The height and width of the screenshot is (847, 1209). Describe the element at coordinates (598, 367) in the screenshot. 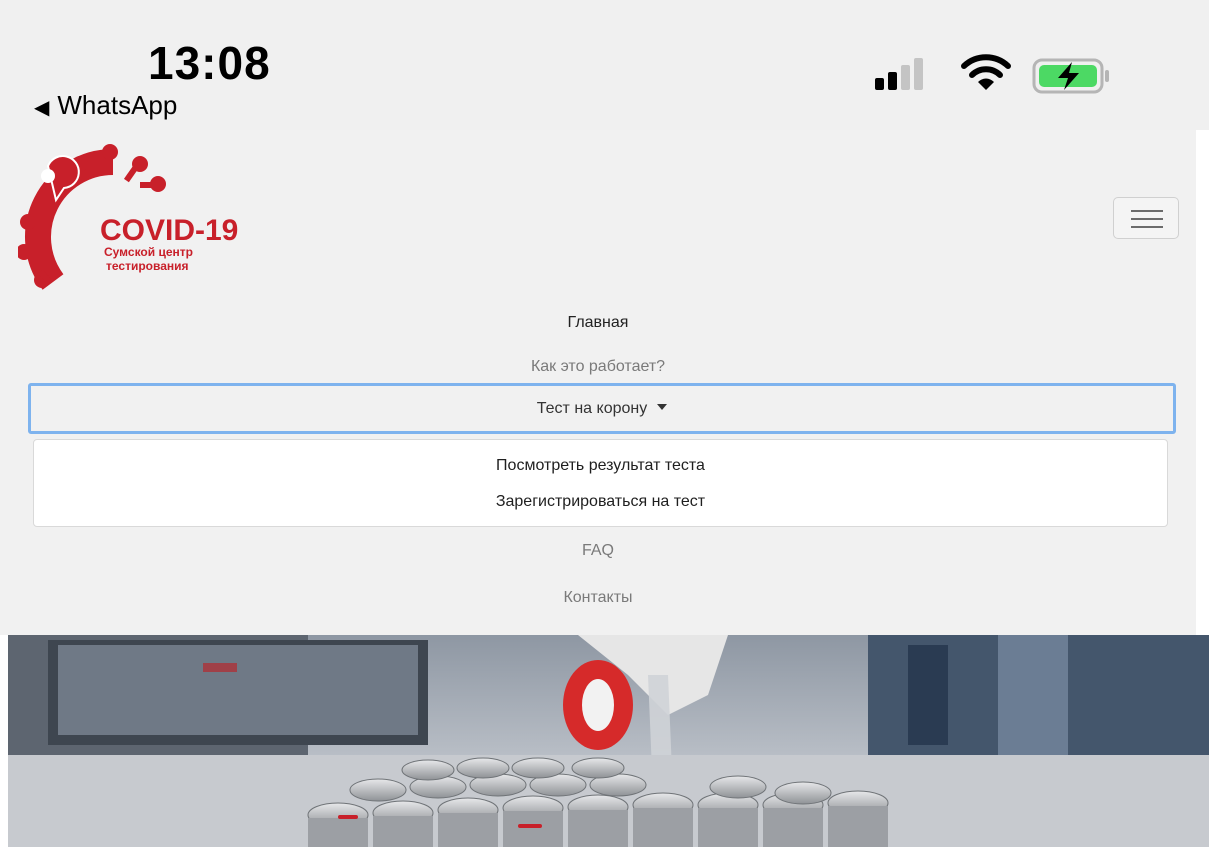

I see `nav-item-how-it-works: Как это работает?` at that location.